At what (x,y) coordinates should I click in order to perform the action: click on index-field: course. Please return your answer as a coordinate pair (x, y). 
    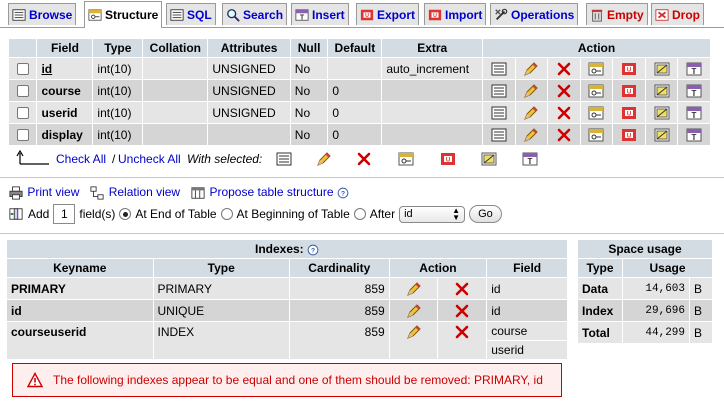
    Looking at the image, I should click on (527, 331).